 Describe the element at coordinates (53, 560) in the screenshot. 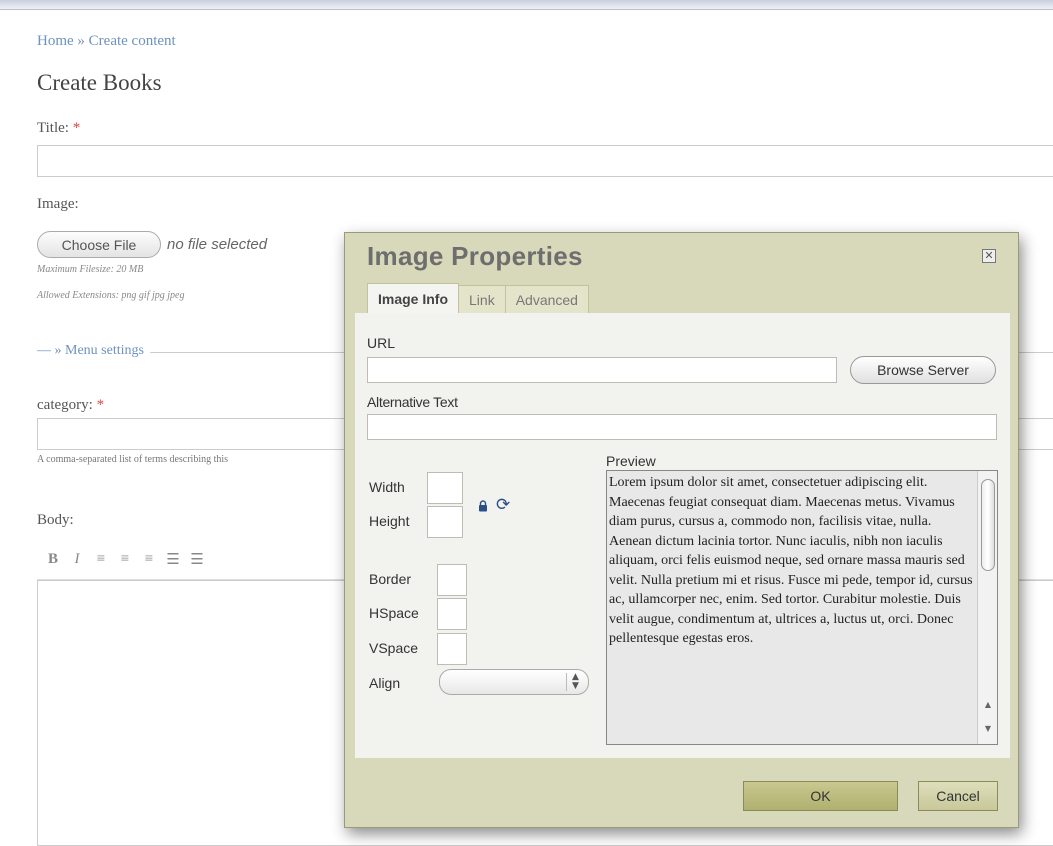

I see `bold-button: B` at that location.